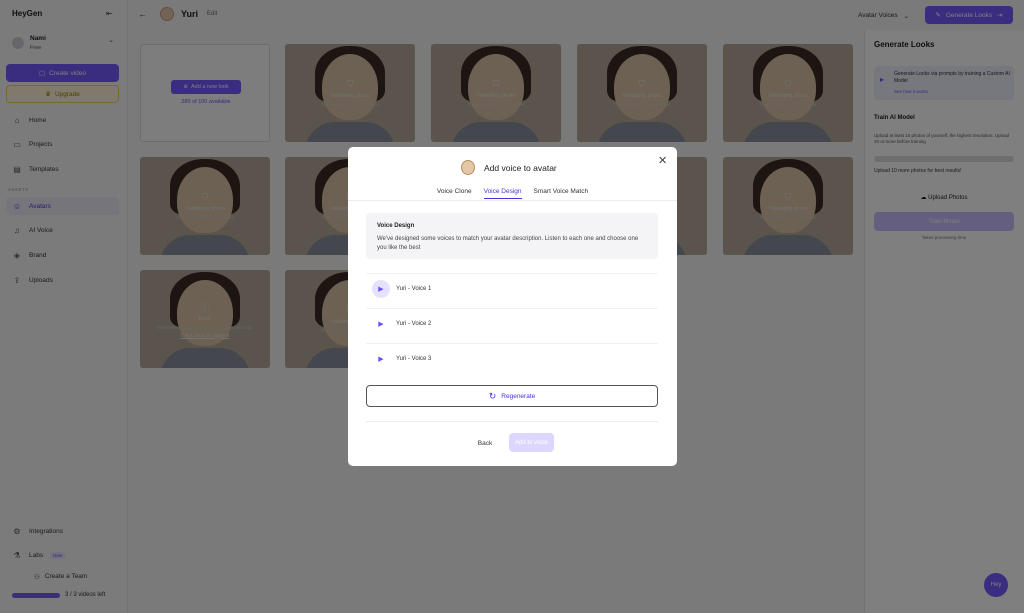 This screenshot has height=613, width=1024. What do you see at coordinates (662, 160) in the screenshot?
I see `close-icon: ✕` at bounding box center [662, 160].